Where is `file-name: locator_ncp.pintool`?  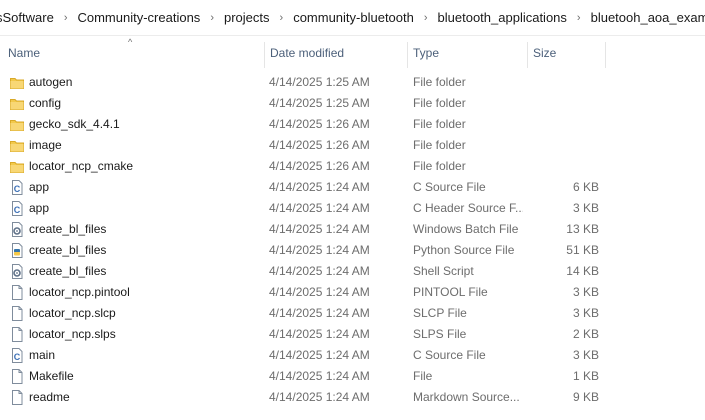
file-name: locator_ncp.pintool is located at coordinates (144, 292).